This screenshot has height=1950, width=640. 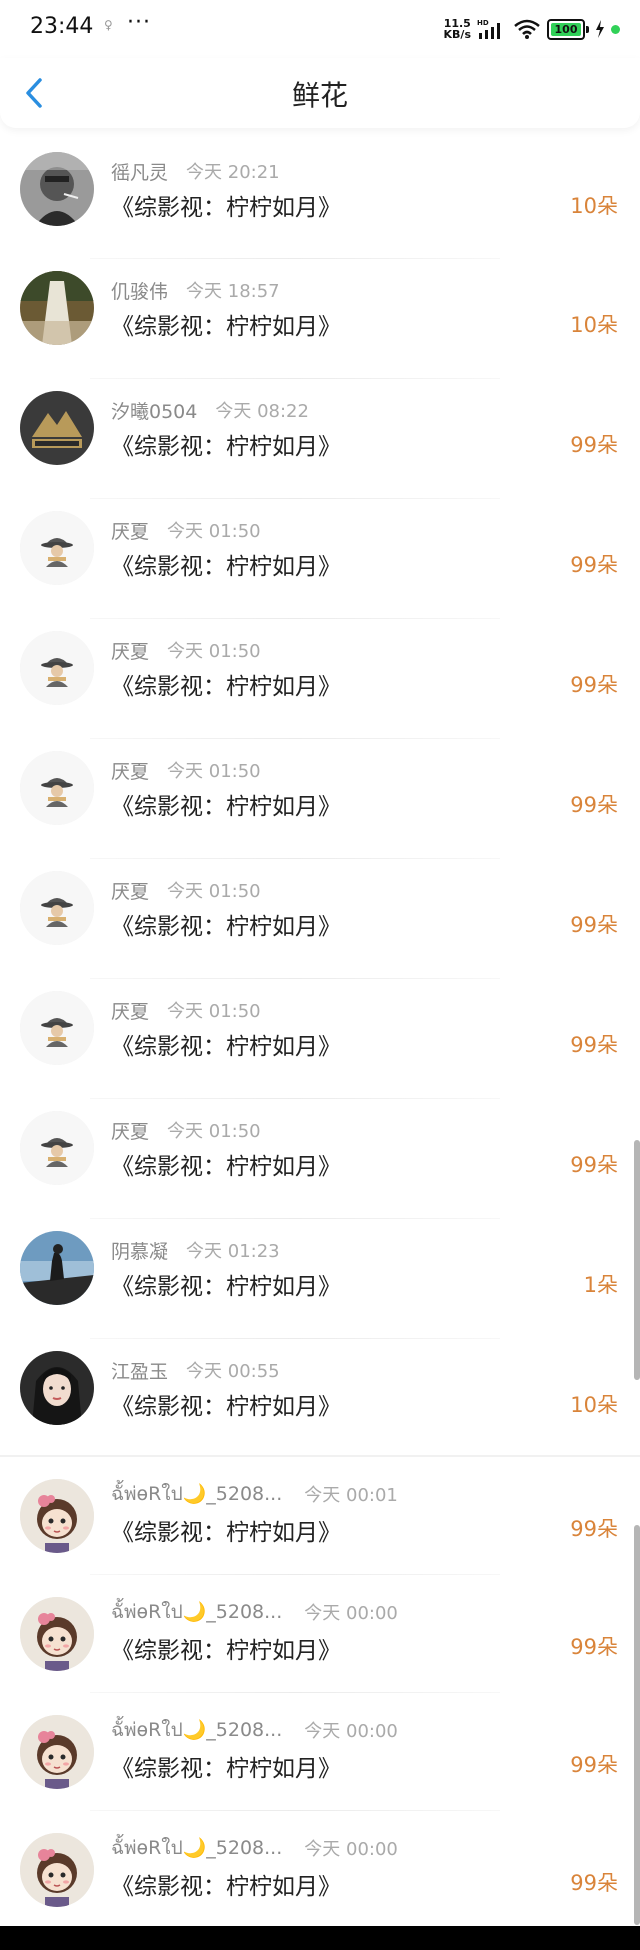 I want to click on battery-cap, so click(x=587, y=29).